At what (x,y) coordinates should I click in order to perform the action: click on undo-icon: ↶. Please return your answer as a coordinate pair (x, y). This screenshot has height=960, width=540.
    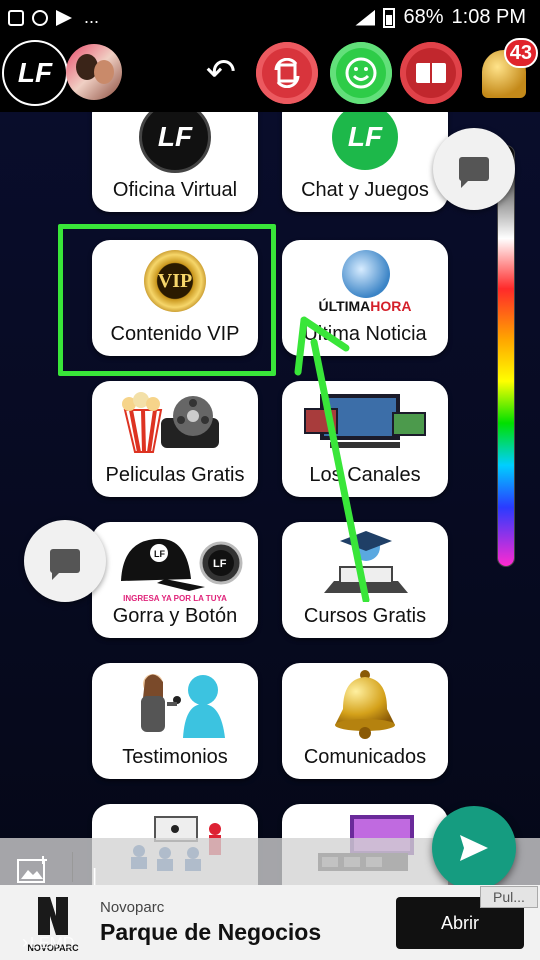
    Looking at the image, I should click on (221, 71).